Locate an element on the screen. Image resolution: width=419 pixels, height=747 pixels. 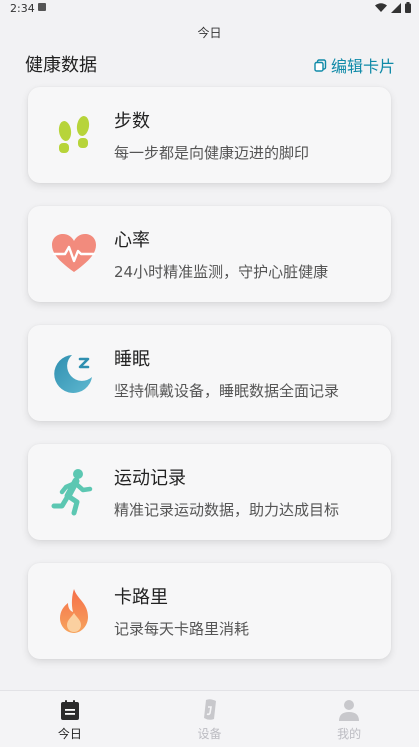
moon-sleep-icon is located at coordinates (73, 374).